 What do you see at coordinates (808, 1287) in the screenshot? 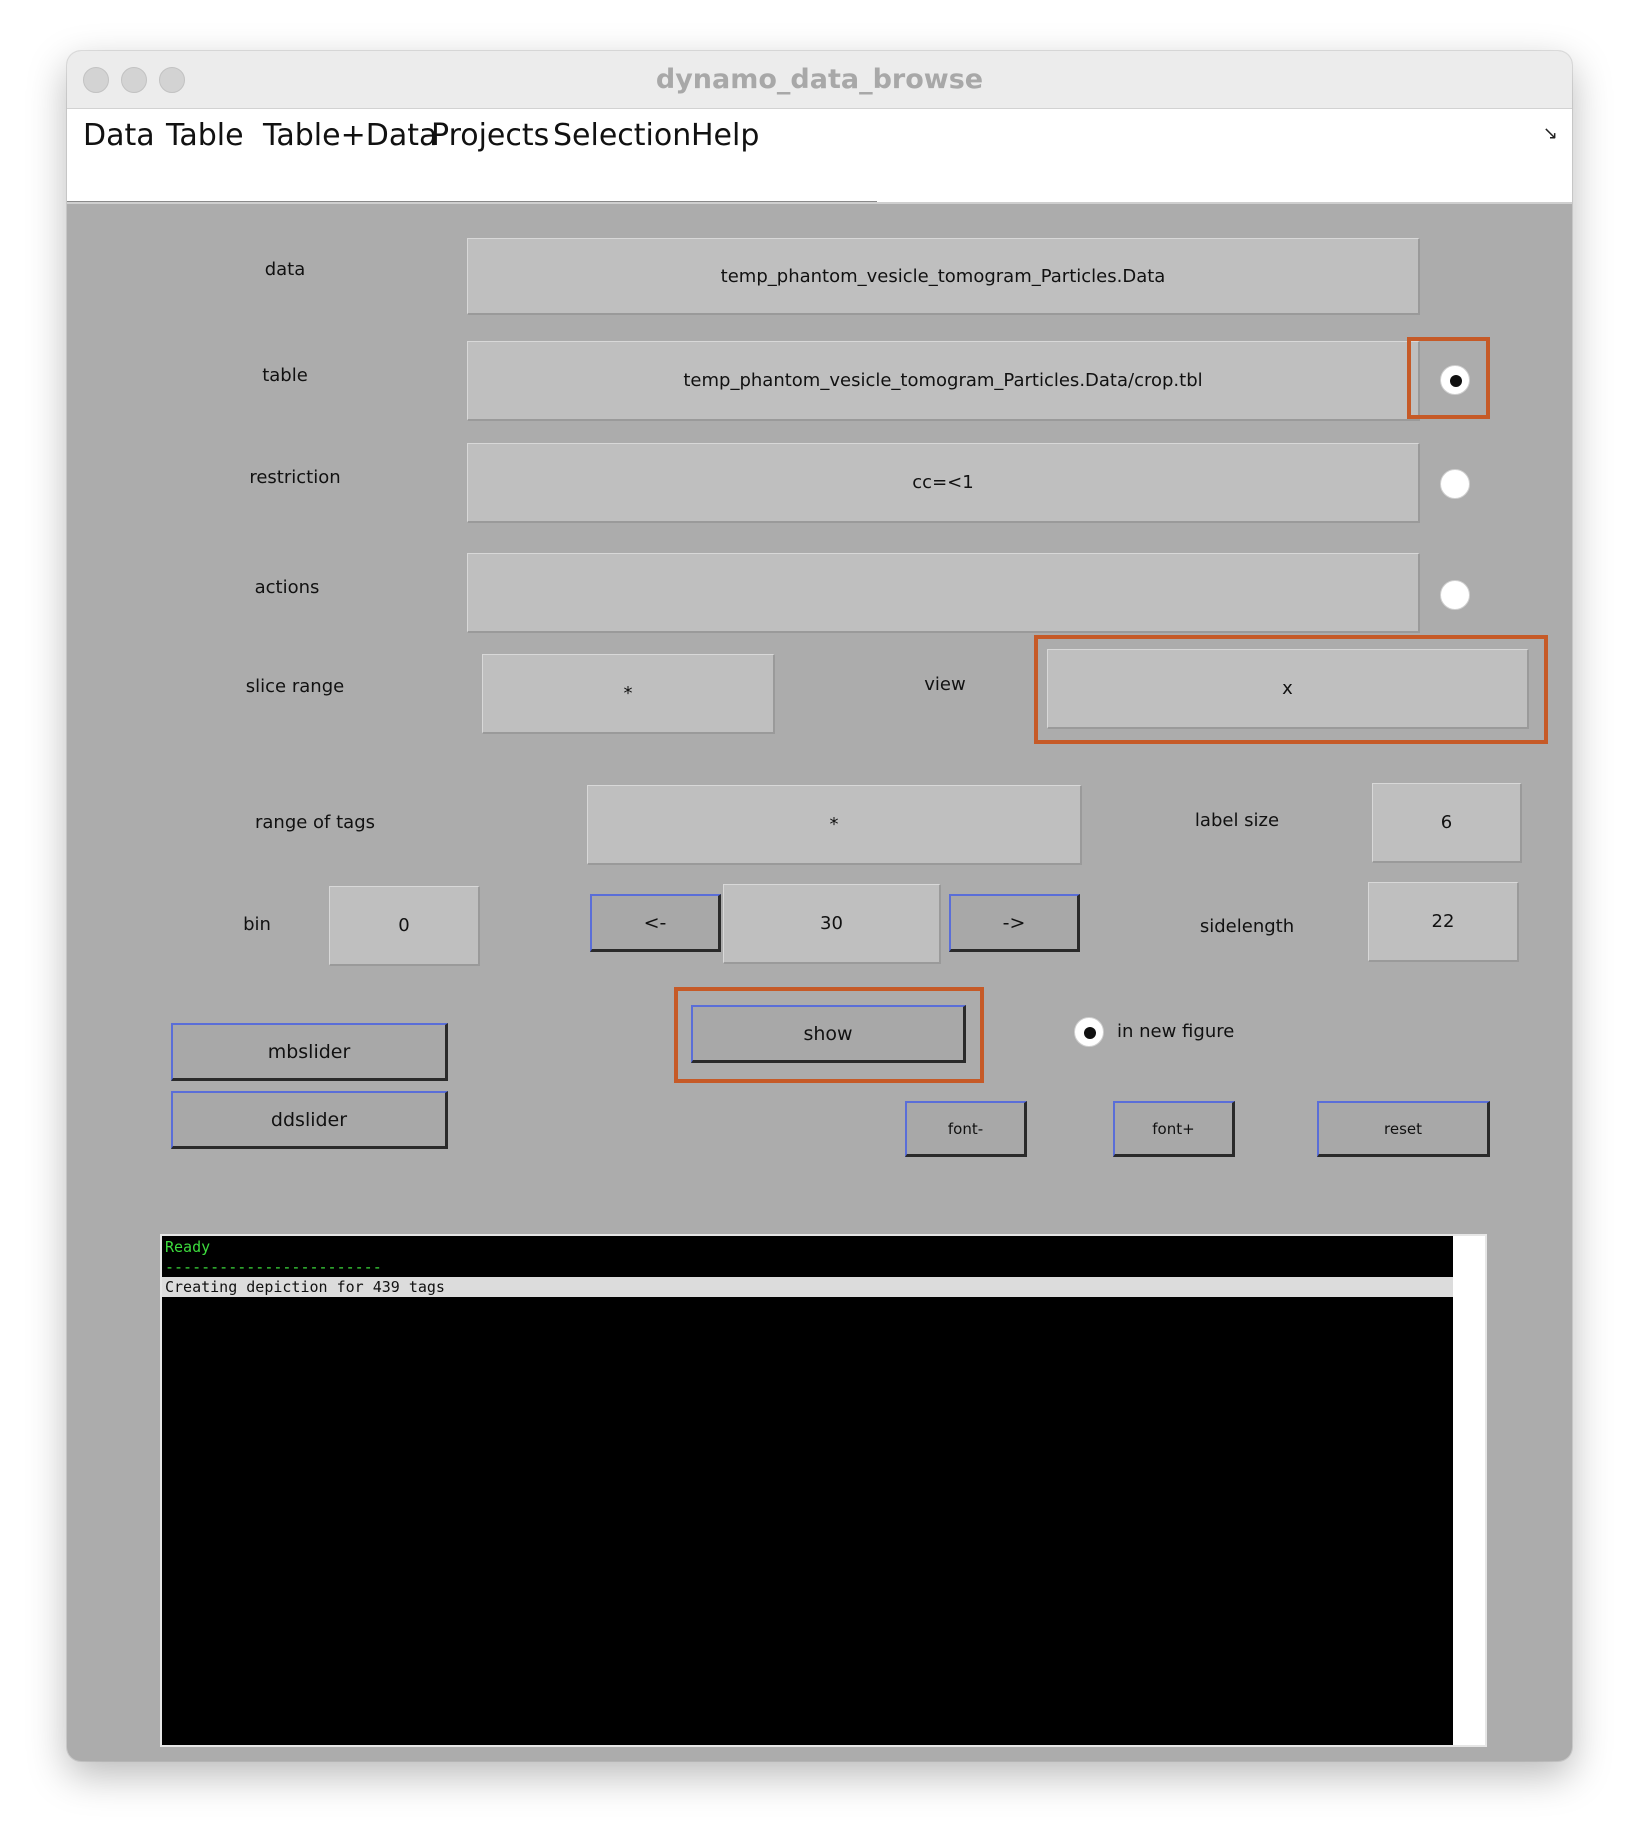
I see `console-message-line: Creating depiction for 439 tags` at bounding box center [808, 1287].